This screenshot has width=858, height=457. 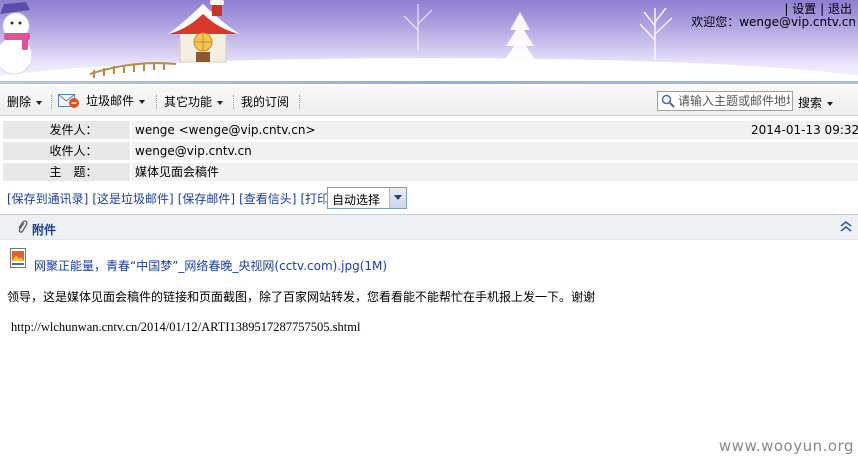 I want to click on subject-label: 主 题：, so click(x=66, y=172).